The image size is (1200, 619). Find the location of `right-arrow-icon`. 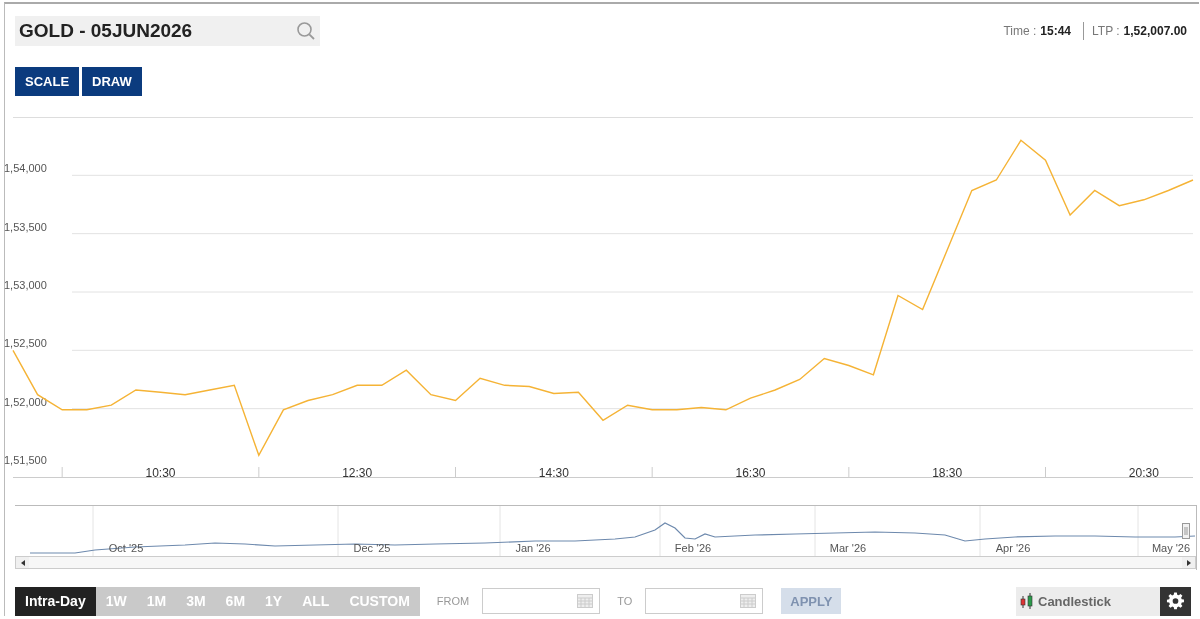

right-arrow-icon is located at coordinates (1188, 562).